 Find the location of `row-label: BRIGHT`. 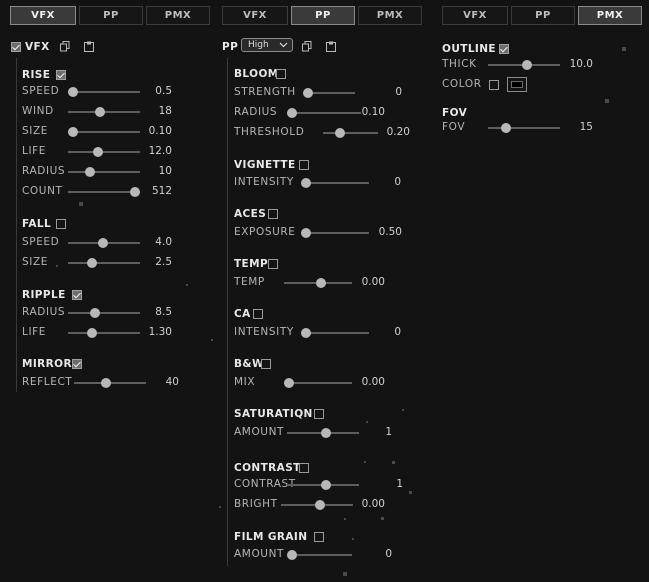

row-label: BRIGHT is located at coordinates (256, 504).